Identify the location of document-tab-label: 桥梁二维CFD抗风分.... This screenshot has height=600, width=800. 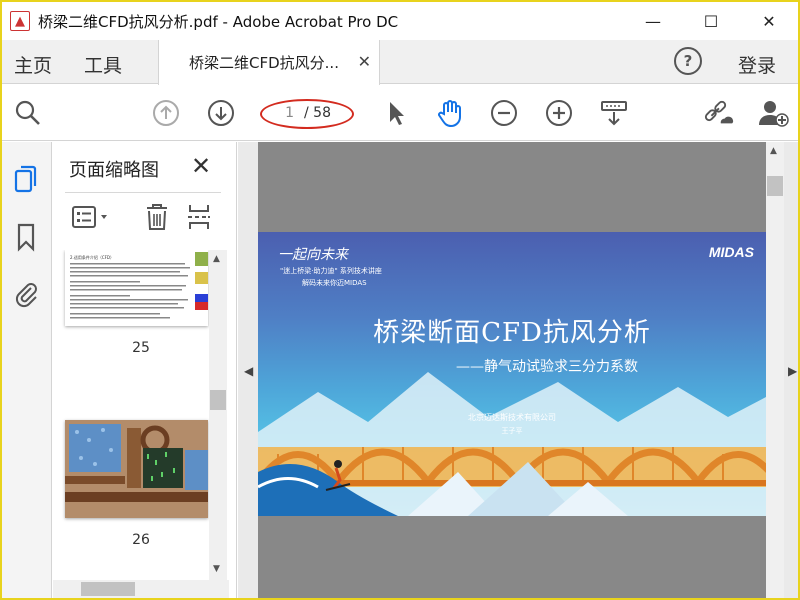
(264, 63).